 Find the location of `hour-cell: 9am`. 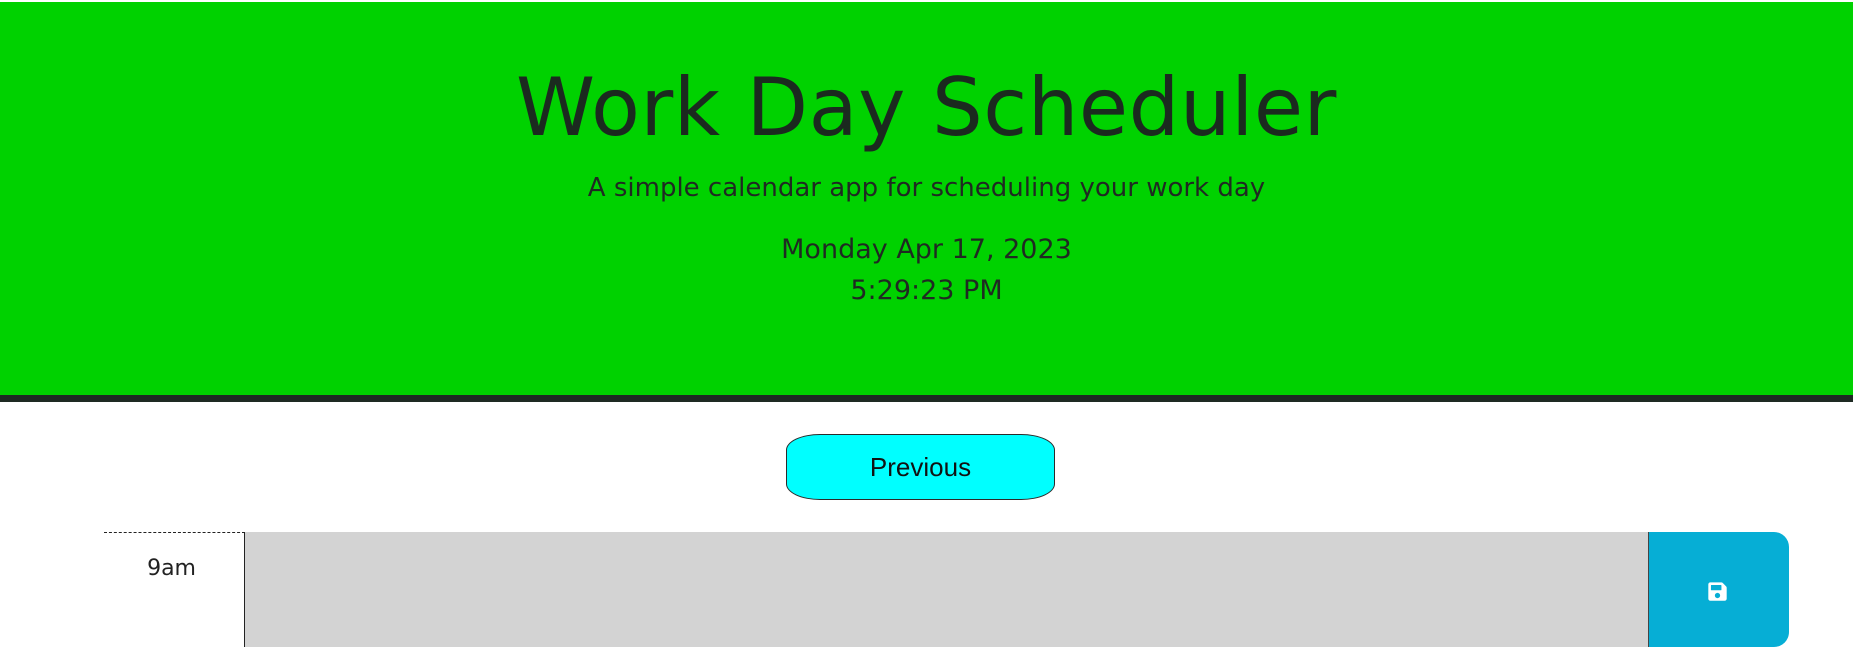

hour-cell: 9am is located at coordinates (174, 589).